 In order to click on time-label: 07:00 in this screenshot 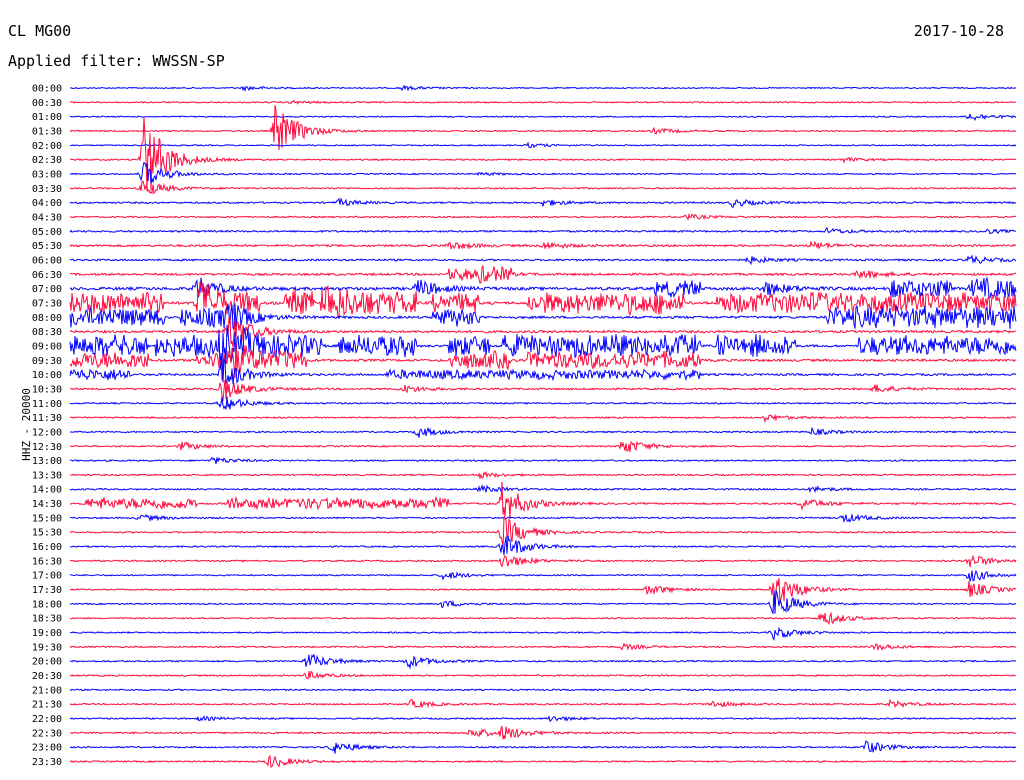, I will do `click(47, 289)`.